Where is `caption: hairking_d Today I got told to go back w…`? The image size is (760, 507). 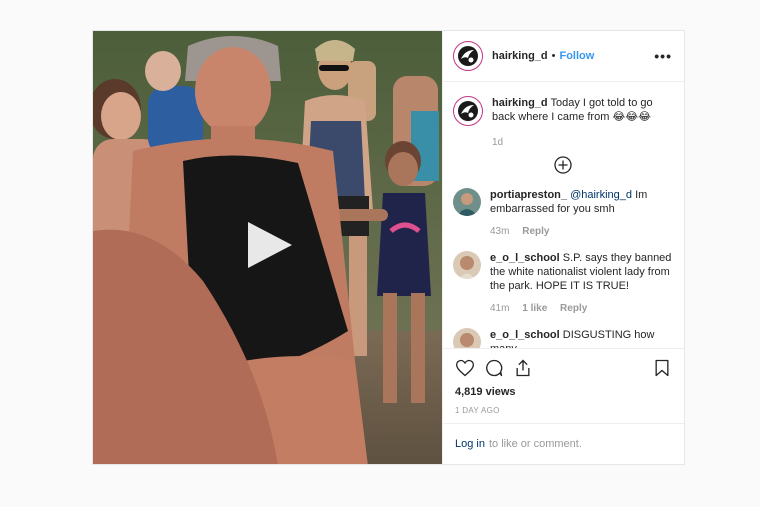
caption: hairking_d Today I got told to go back w… is located at coordinates (562, 123).